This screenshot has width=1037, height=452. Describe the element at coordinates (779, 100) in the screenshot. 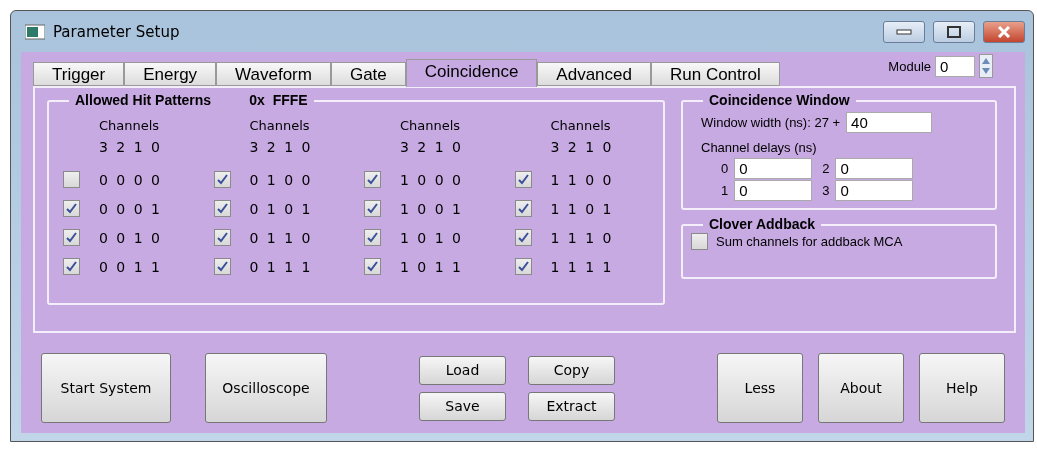

I see `group-title: Coincidence Window` at that location.